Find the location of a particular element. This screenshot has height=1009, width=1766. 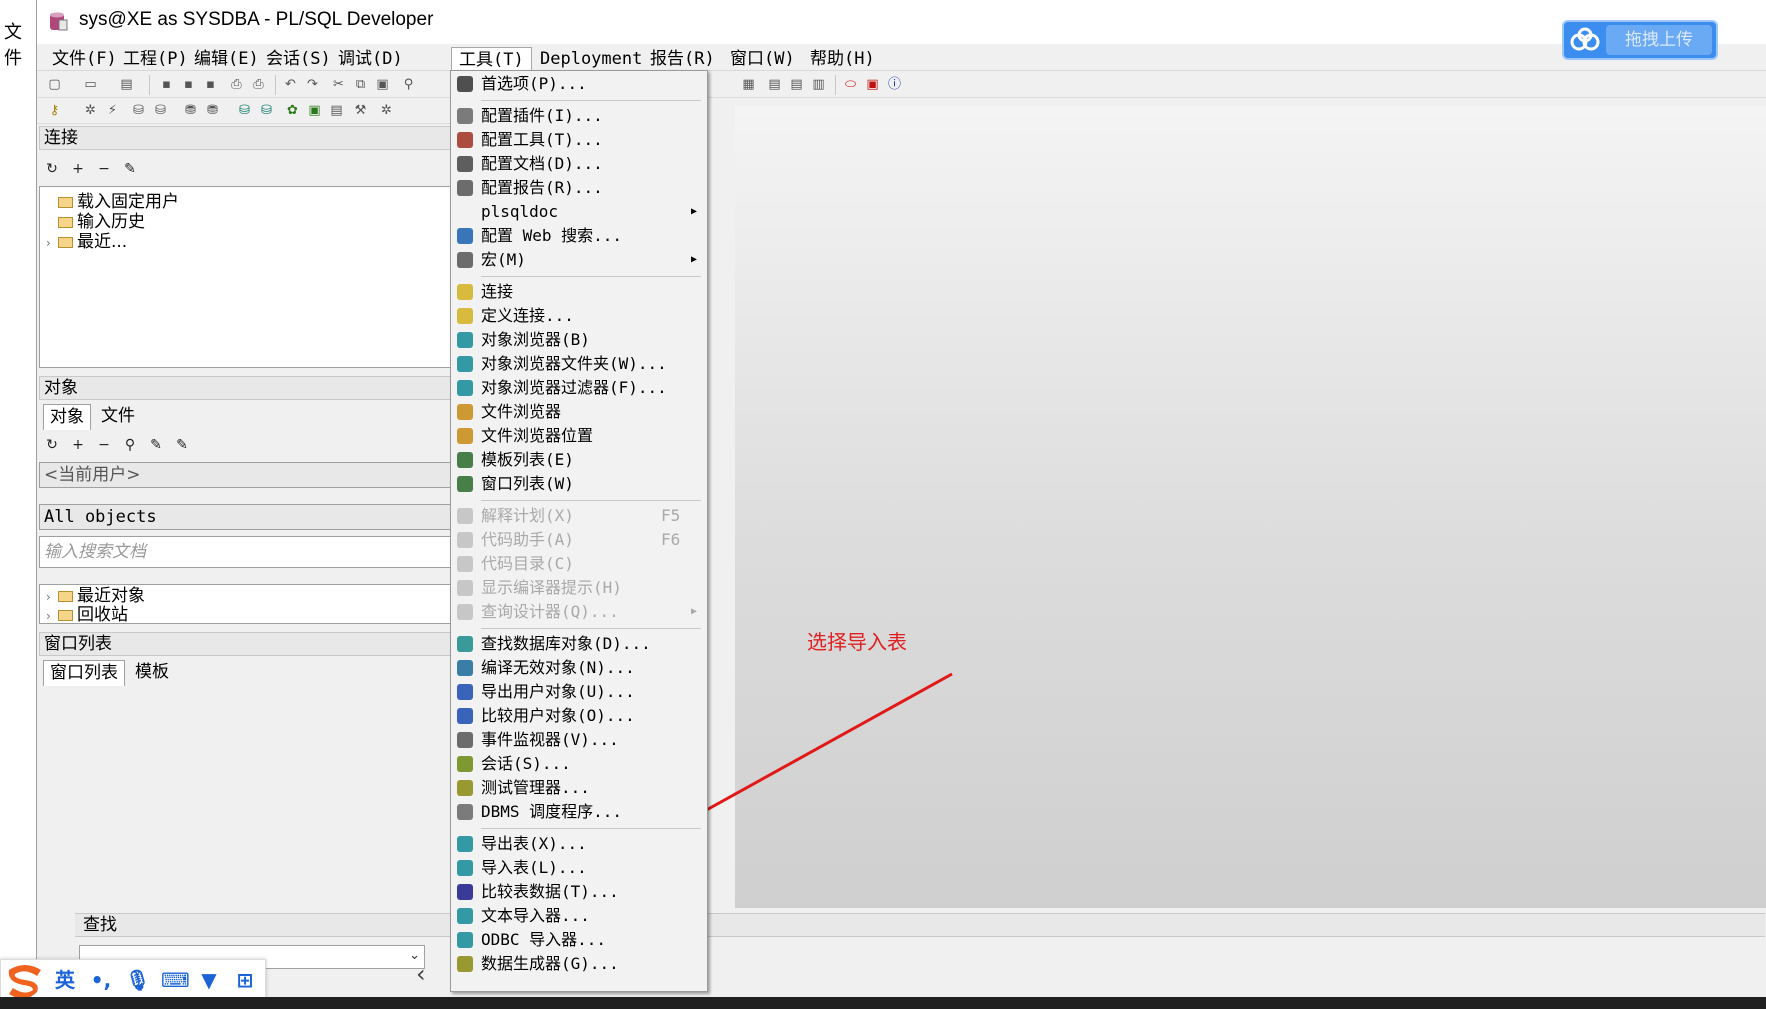

image-icon: ▦ is located at coordinates (748, 84).